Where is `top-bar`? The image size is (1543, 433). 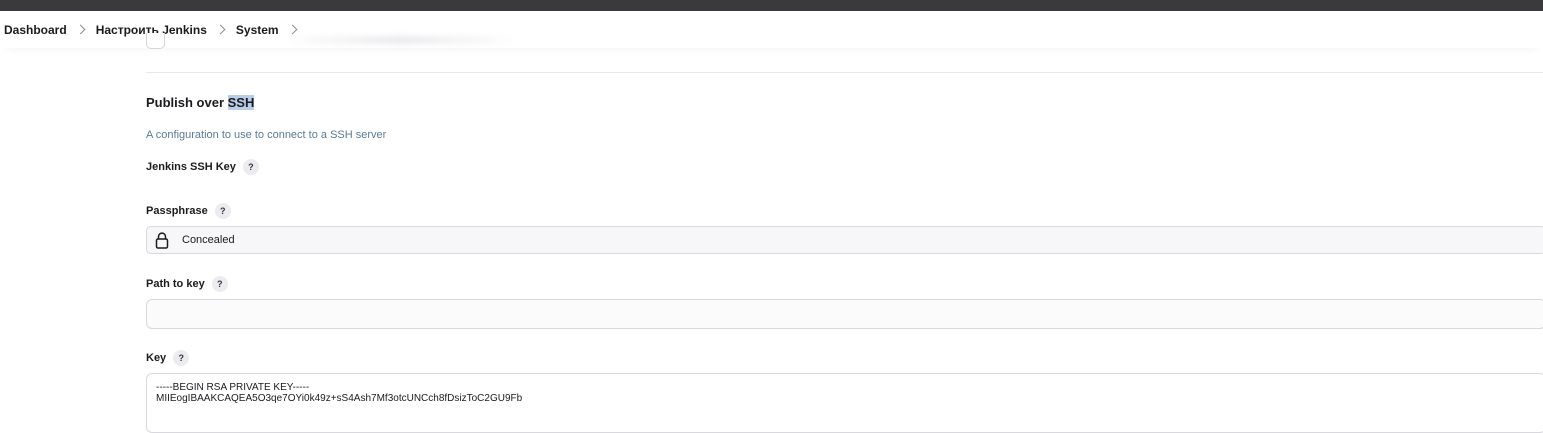 top-bar is located at coordinates (771, 5).